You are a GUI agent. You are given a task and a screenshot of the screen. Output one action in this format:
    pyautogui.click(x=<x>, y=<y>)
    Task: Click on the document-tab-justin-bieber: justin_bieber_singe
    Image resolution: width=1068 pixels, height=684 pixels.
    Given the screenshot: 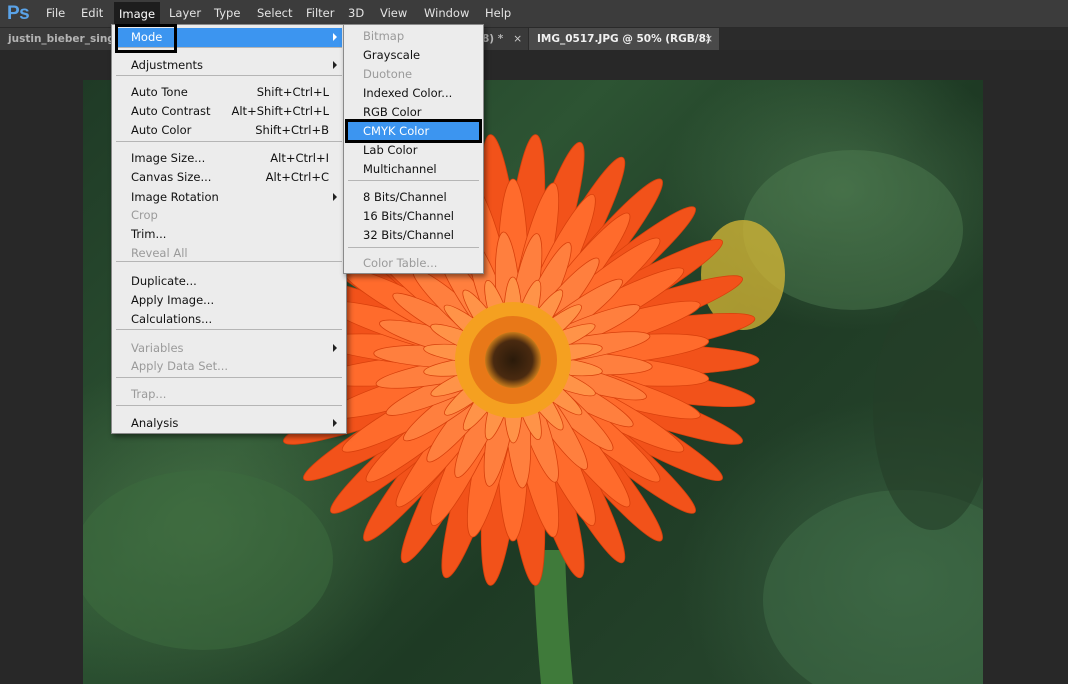 What is the action you would take?
    pyautogui.click(x=56, y=39)
    